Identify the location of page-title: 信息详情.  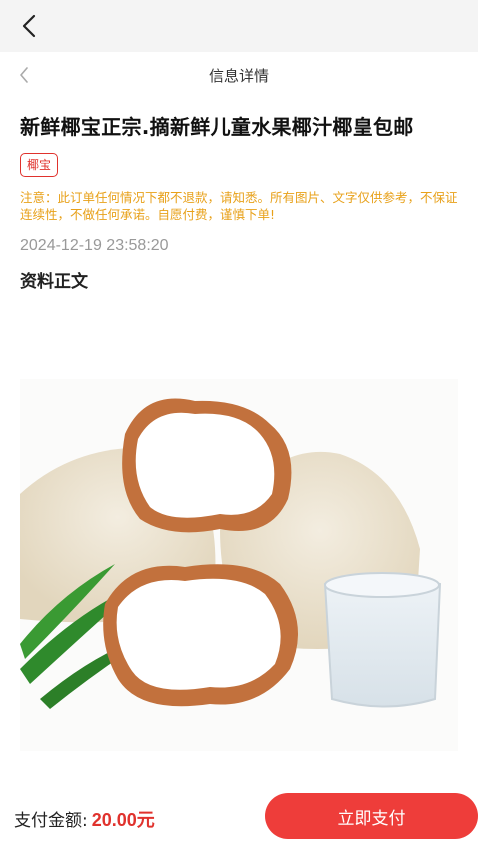
(238, 76).